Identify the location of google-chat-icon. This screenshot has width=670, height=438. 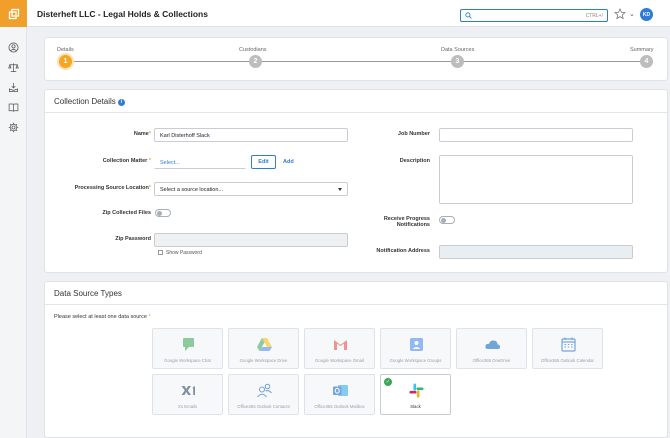
(188, 344).